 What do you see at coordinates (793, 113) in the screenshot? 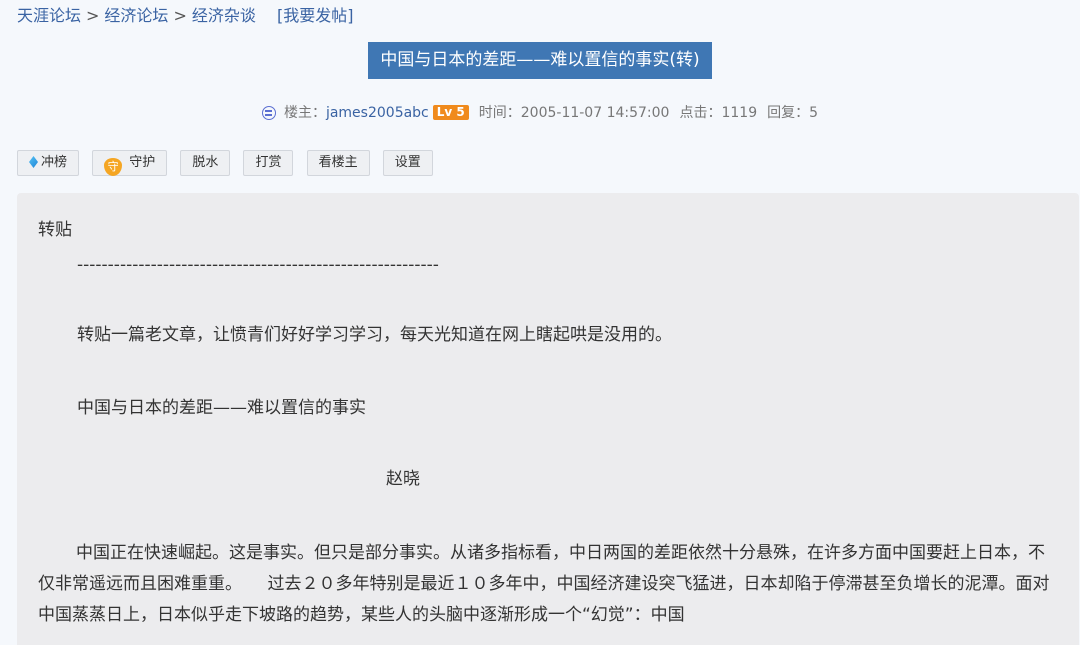
I see `reply-count: 回复：5` at bounding box center [793, 113].